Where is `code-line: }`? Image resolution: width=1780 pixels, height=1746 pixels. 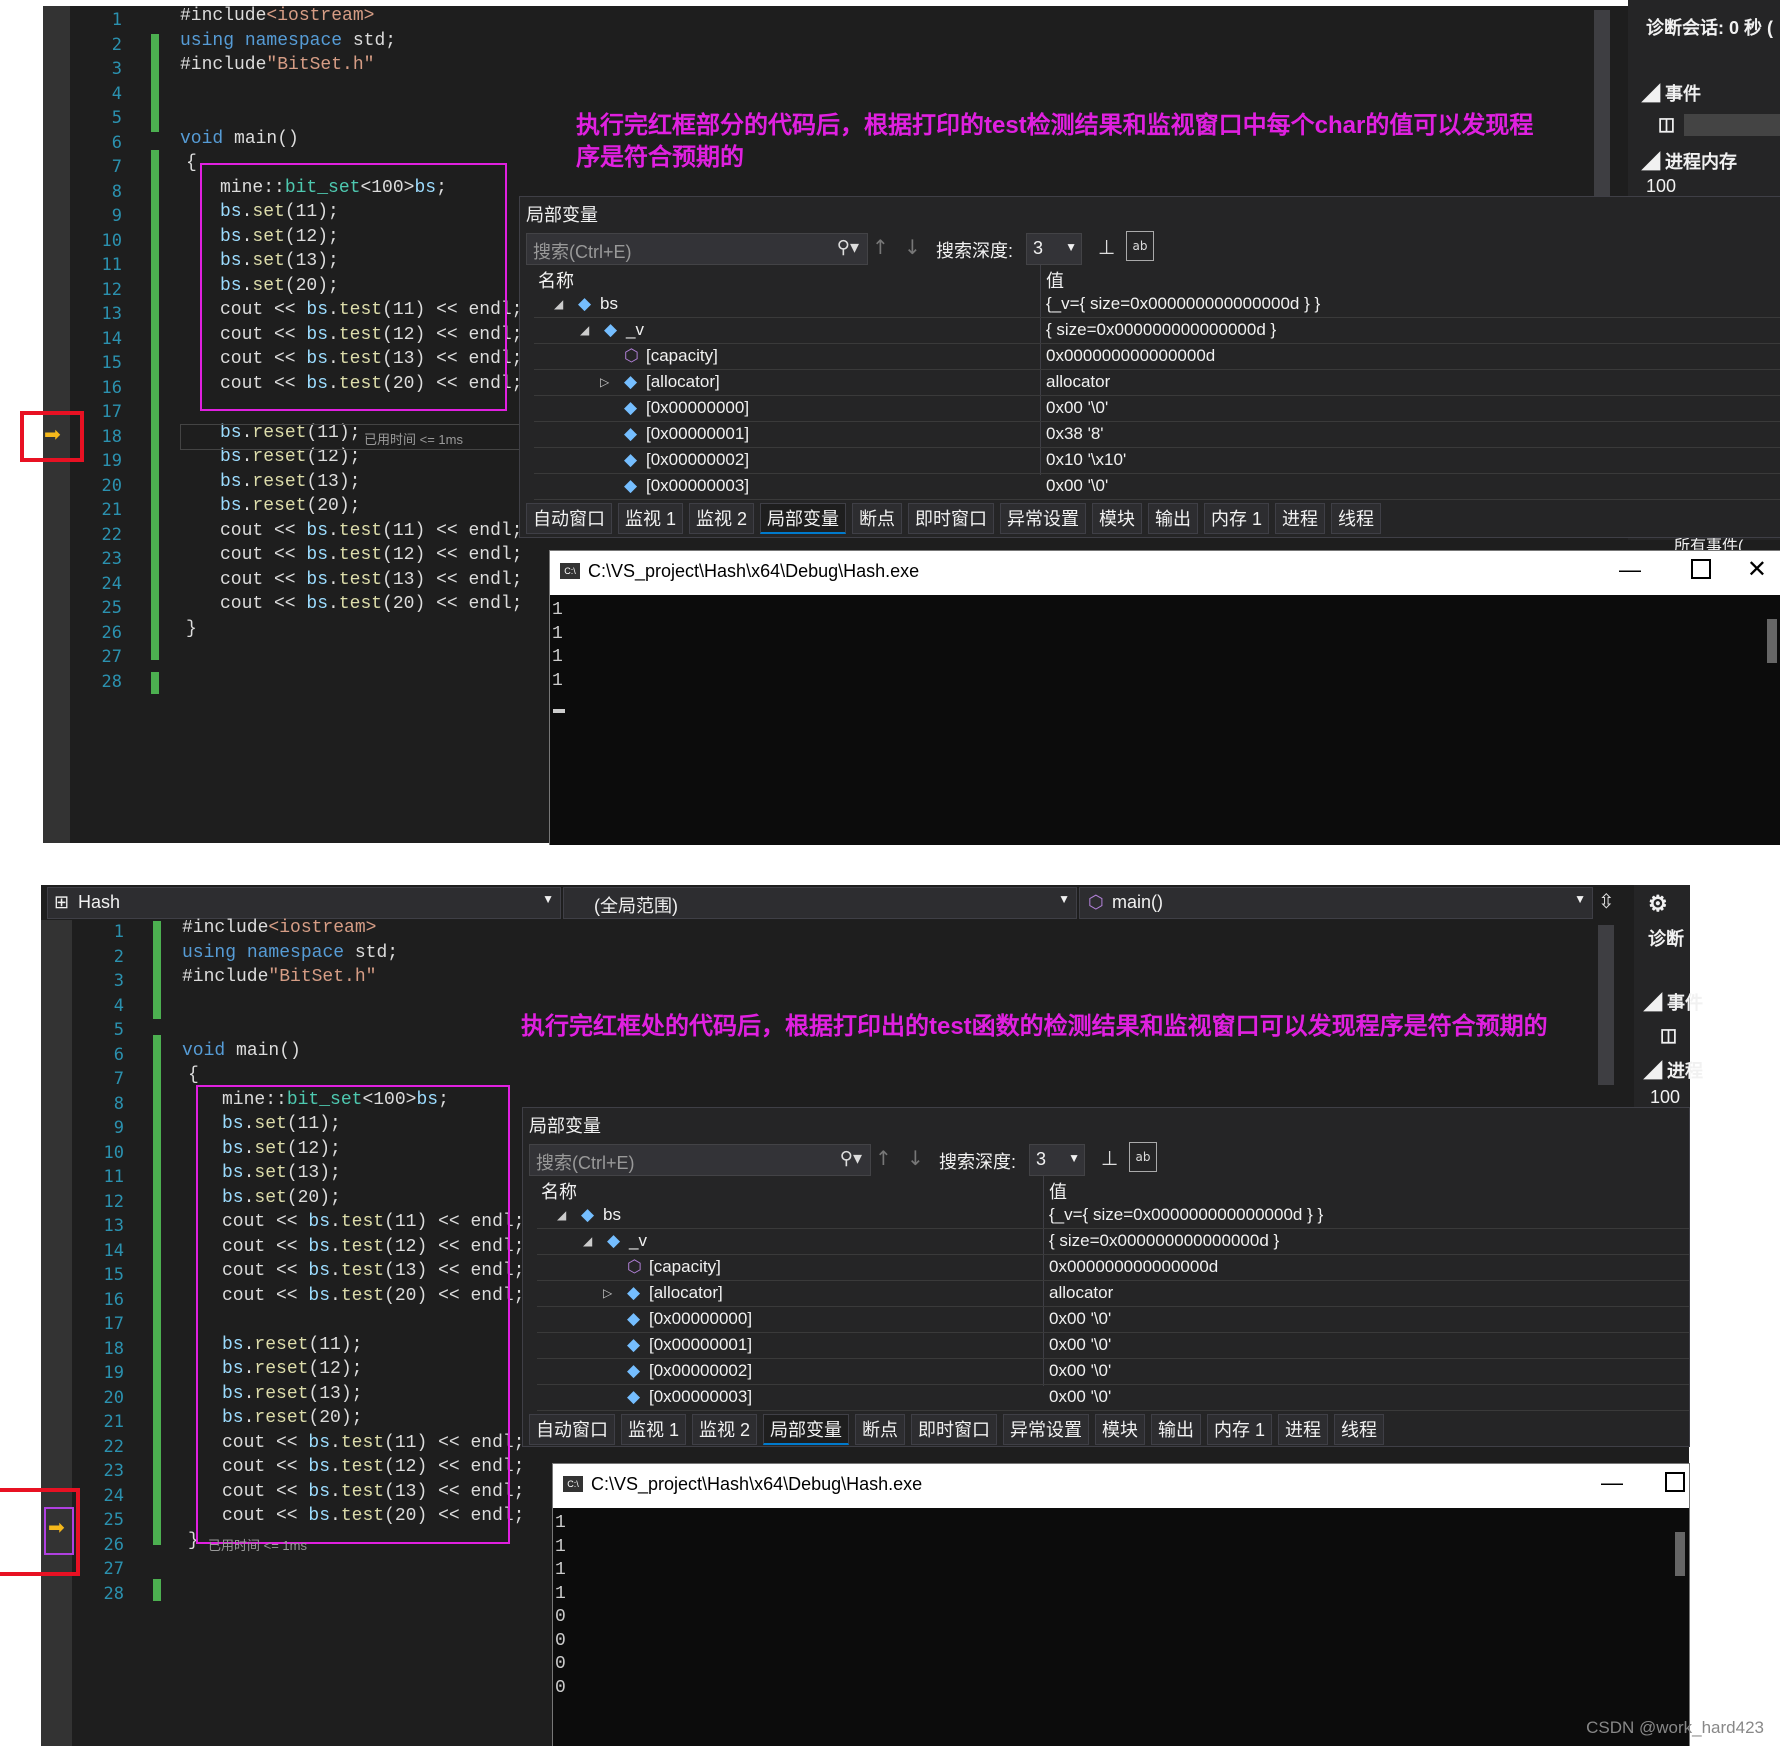
code-line: } is located at coordinates (191, 629).